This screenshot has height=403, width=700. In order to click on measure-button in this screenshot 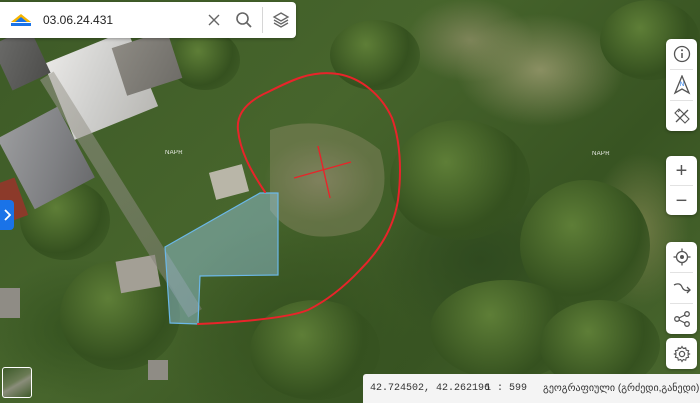, I will do `click(681, 116)`.